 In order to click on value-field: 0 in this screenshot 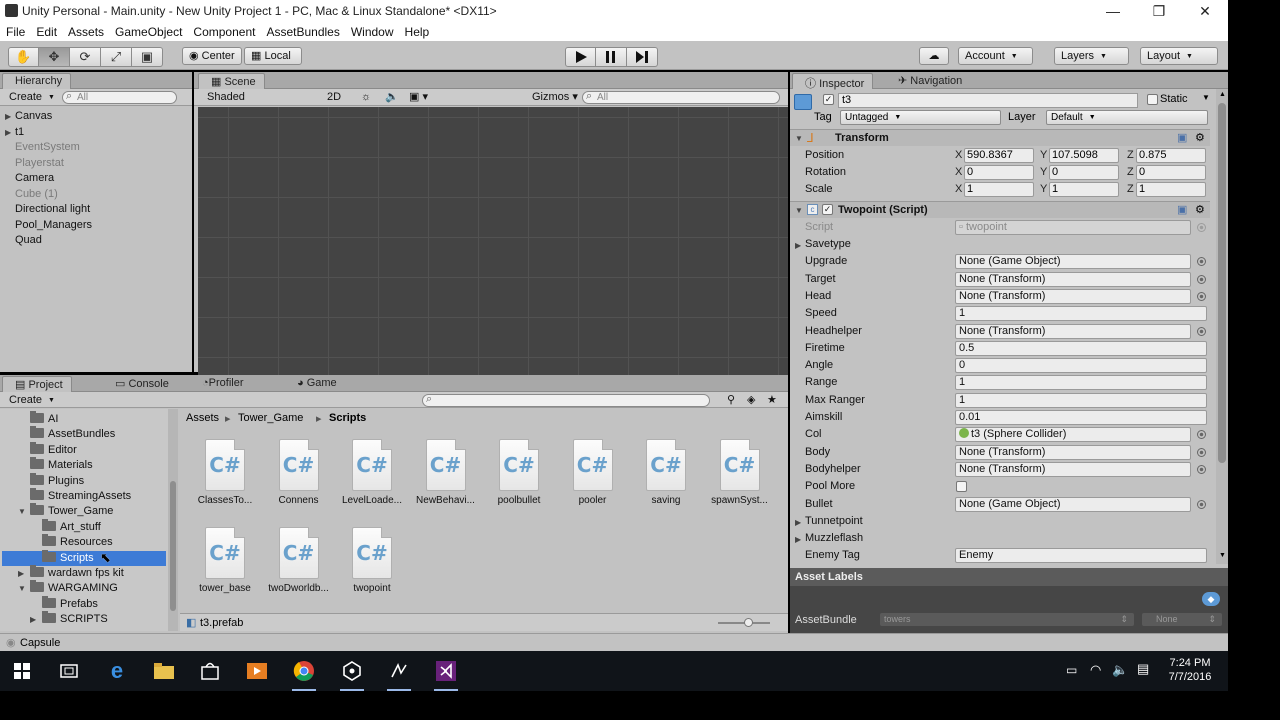, I will do `click(1081, 366)`.